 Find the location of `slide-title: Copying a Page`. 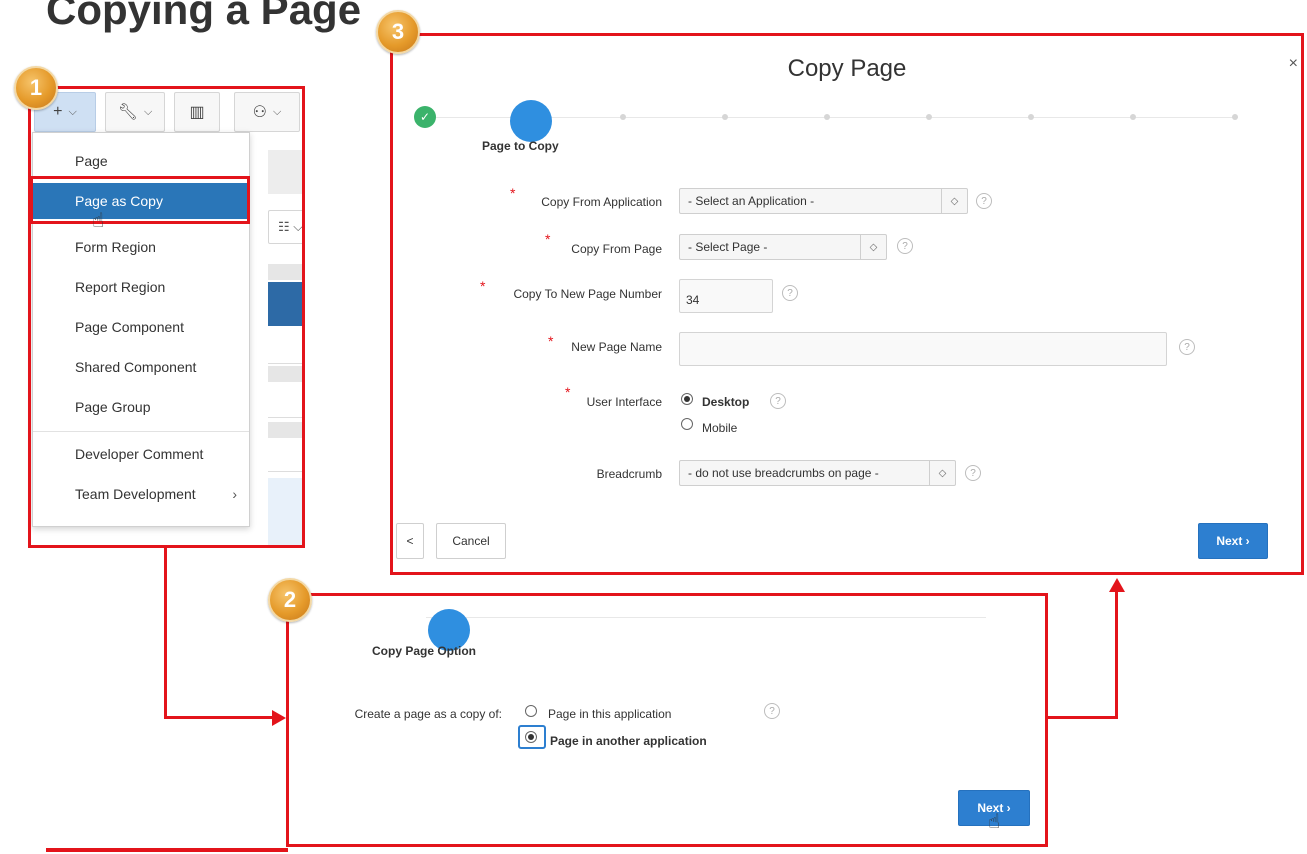

slide-title: Copying a Page is located at coordinates (204, 16).